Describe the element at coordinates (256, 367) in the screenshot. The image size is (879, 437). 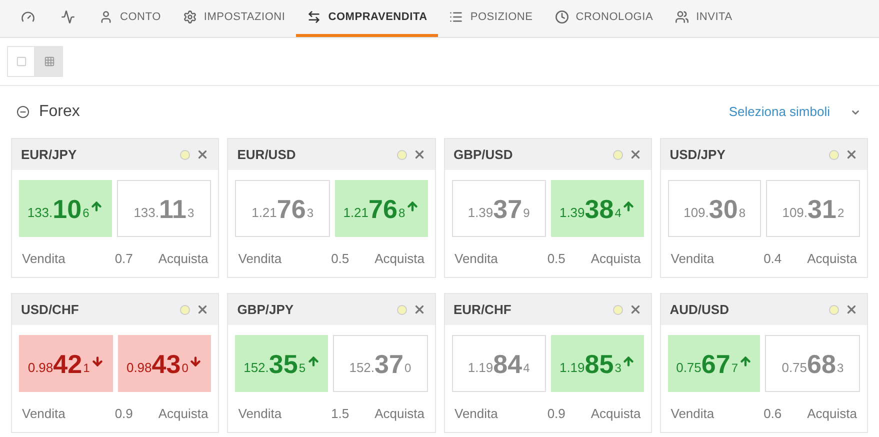
I see `price-prefix: 152.` at that location.